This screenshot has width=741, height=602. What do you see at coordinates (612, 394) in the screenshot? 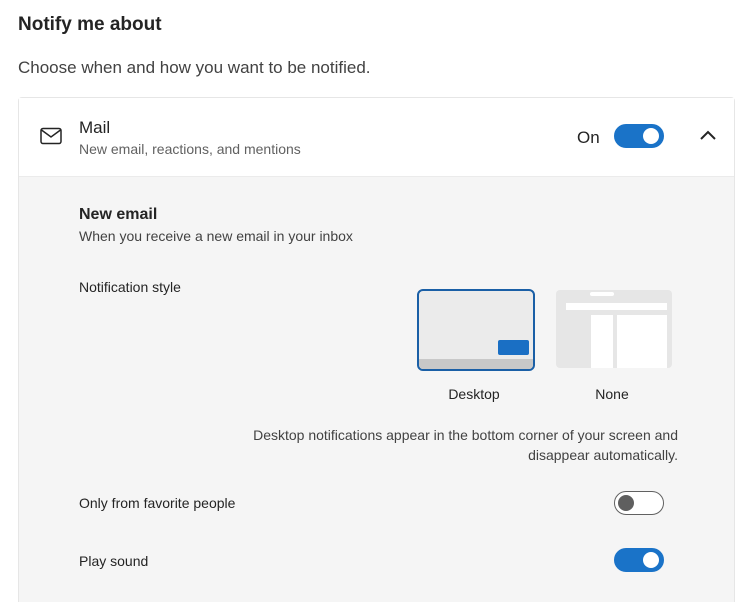
I see `none-option-label: None` at bounding box center [612, 394].